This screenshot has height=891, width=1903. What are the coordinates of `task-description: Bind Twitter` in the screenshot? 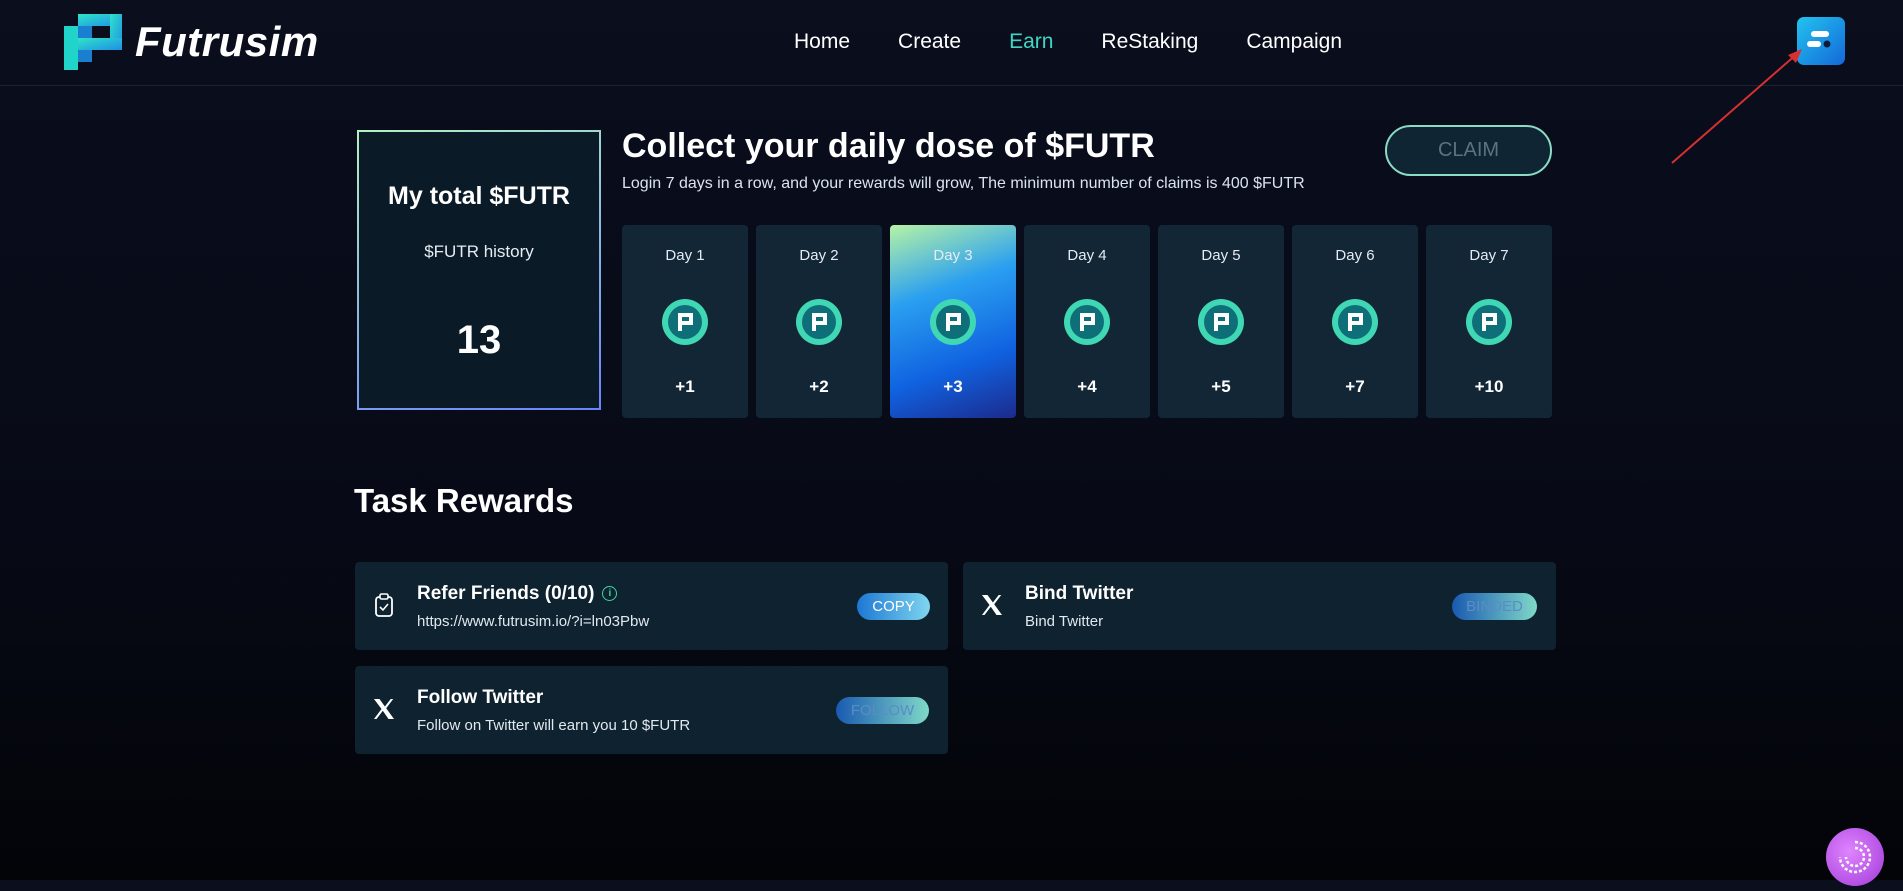 It's located at (1064, 621).